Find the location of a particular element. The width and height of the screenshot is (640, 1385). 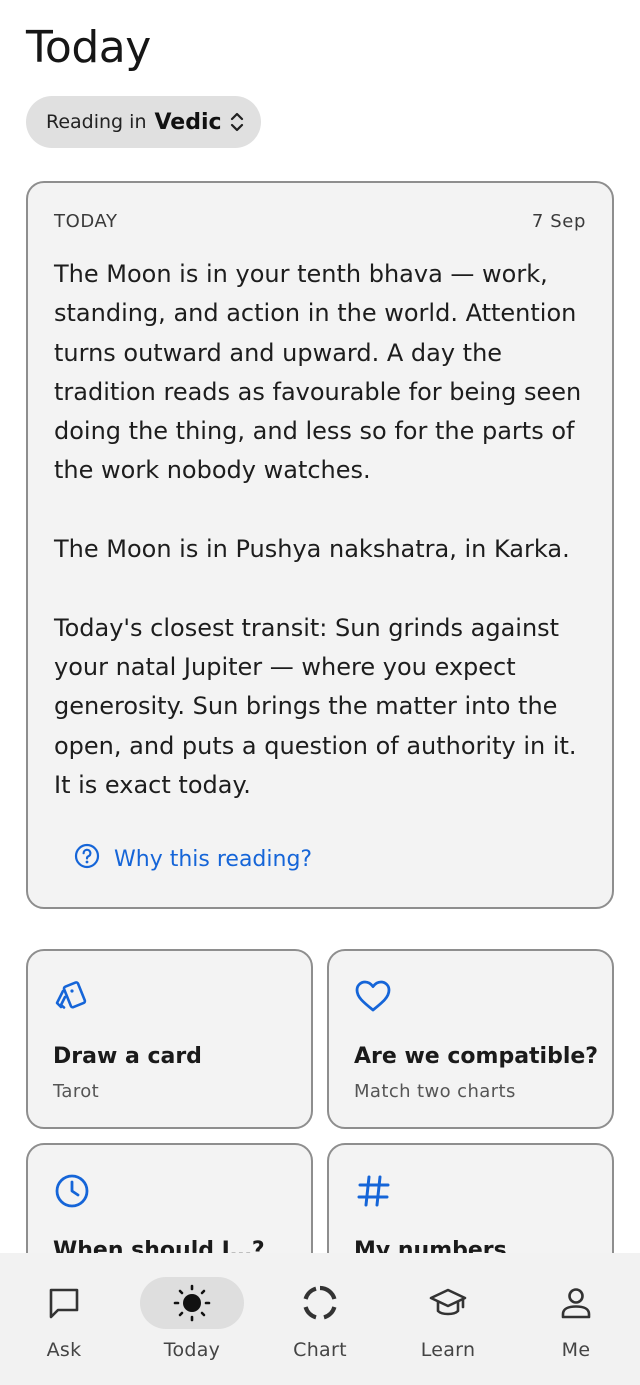

tile-title: Draw a card is located at coordinates (127, 1056).